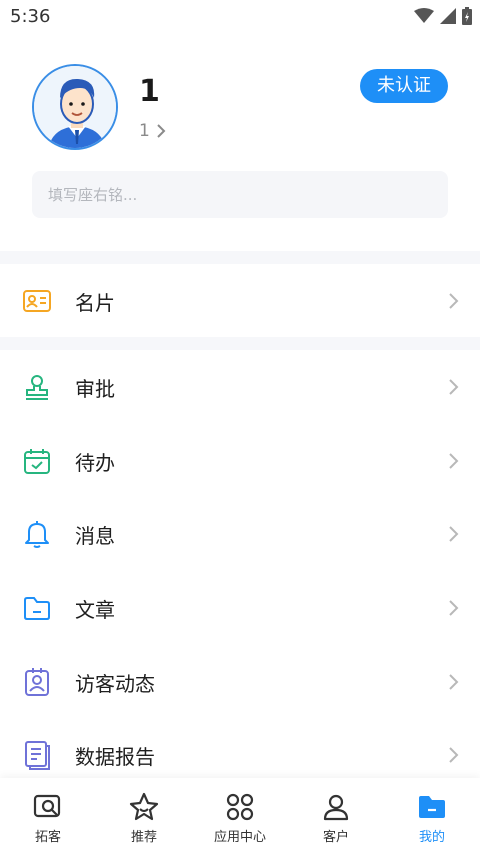 This screenshot has height=854, width=480. What do you see at coordinates (144, 807) in the screenshot?
I see `star-icon` at bounding box center [144, 807].